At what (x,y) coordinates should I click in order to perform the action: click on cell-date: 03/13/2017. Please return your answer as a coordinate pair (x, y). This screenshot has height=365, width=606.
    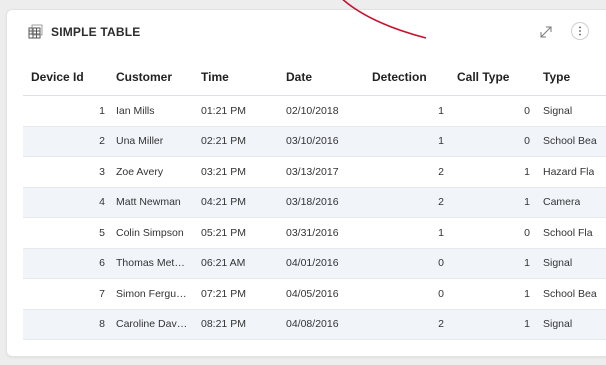
    Looking at the image, I should click on (321, 172).